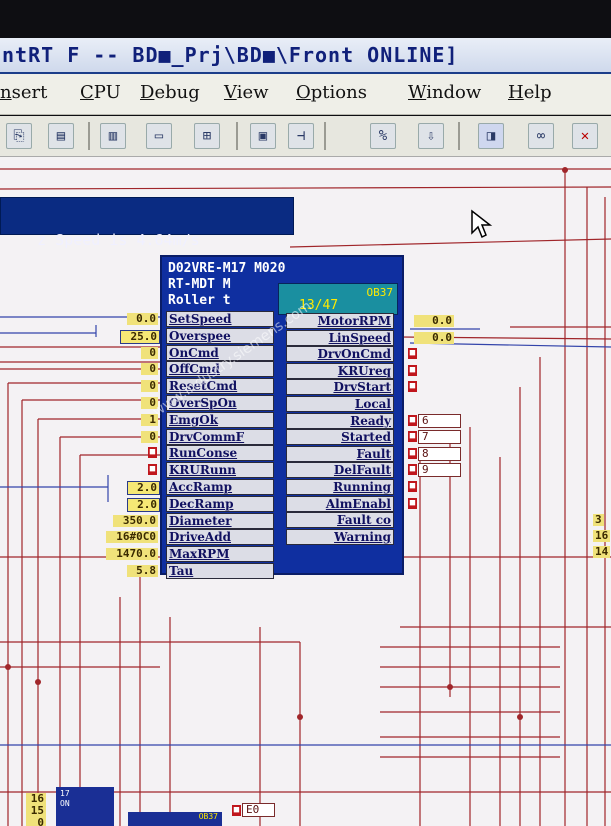 The image size is (611, 826). What do you see at coordinates (340, 503) in the screenshot?
I see `output-pin: AlmEnabl` at bounding box center [340, 503].